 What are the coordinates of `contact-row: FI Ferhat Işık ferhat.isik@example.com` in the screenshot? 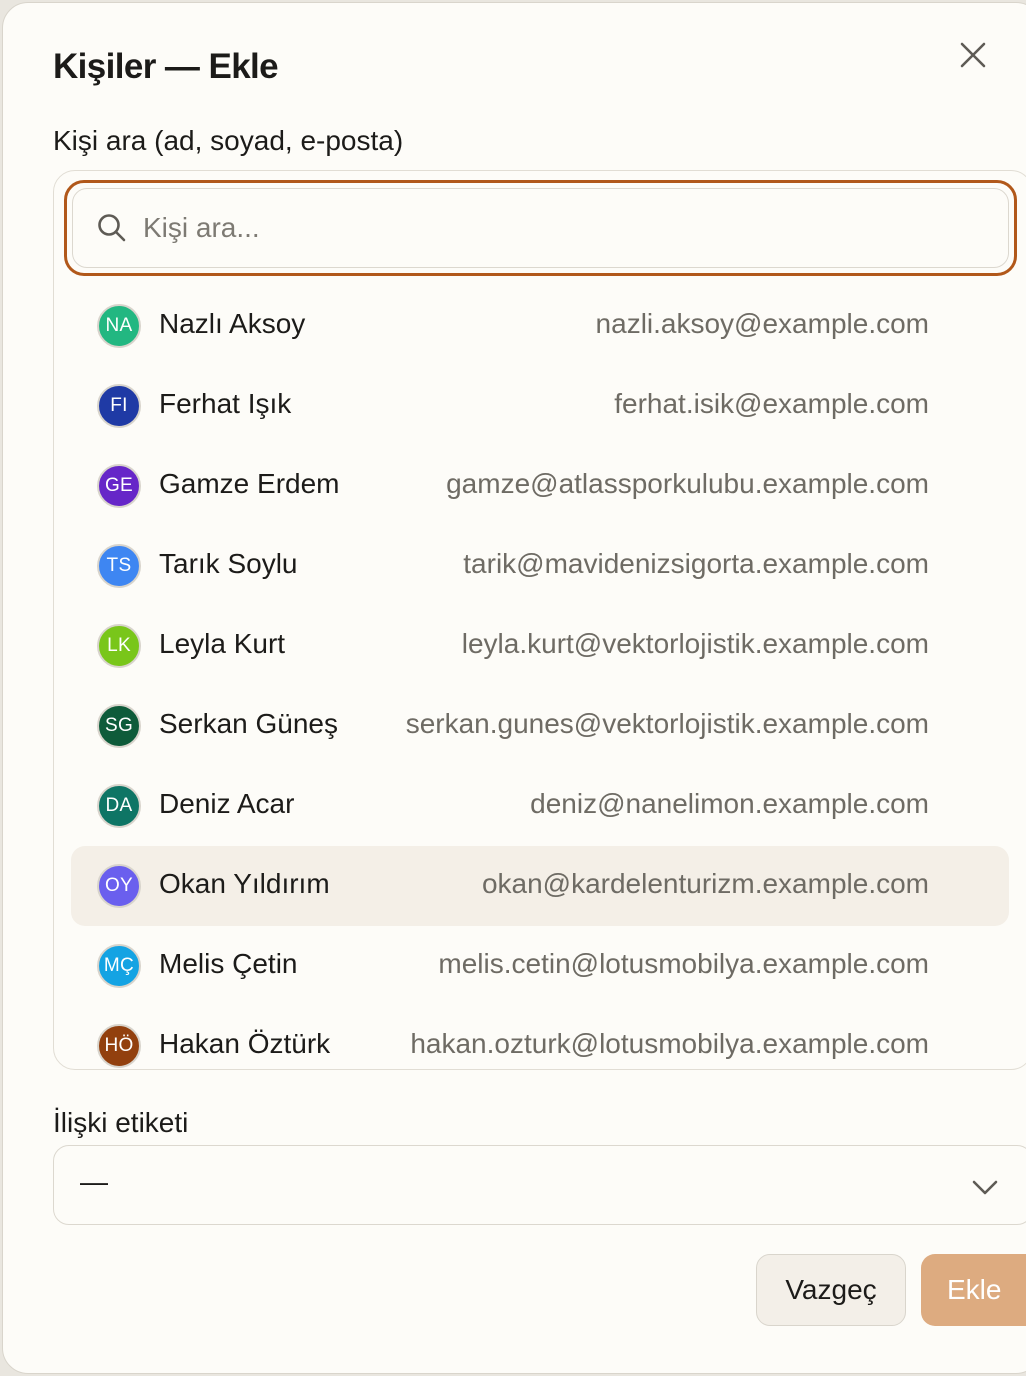 It's located at (540, 406).